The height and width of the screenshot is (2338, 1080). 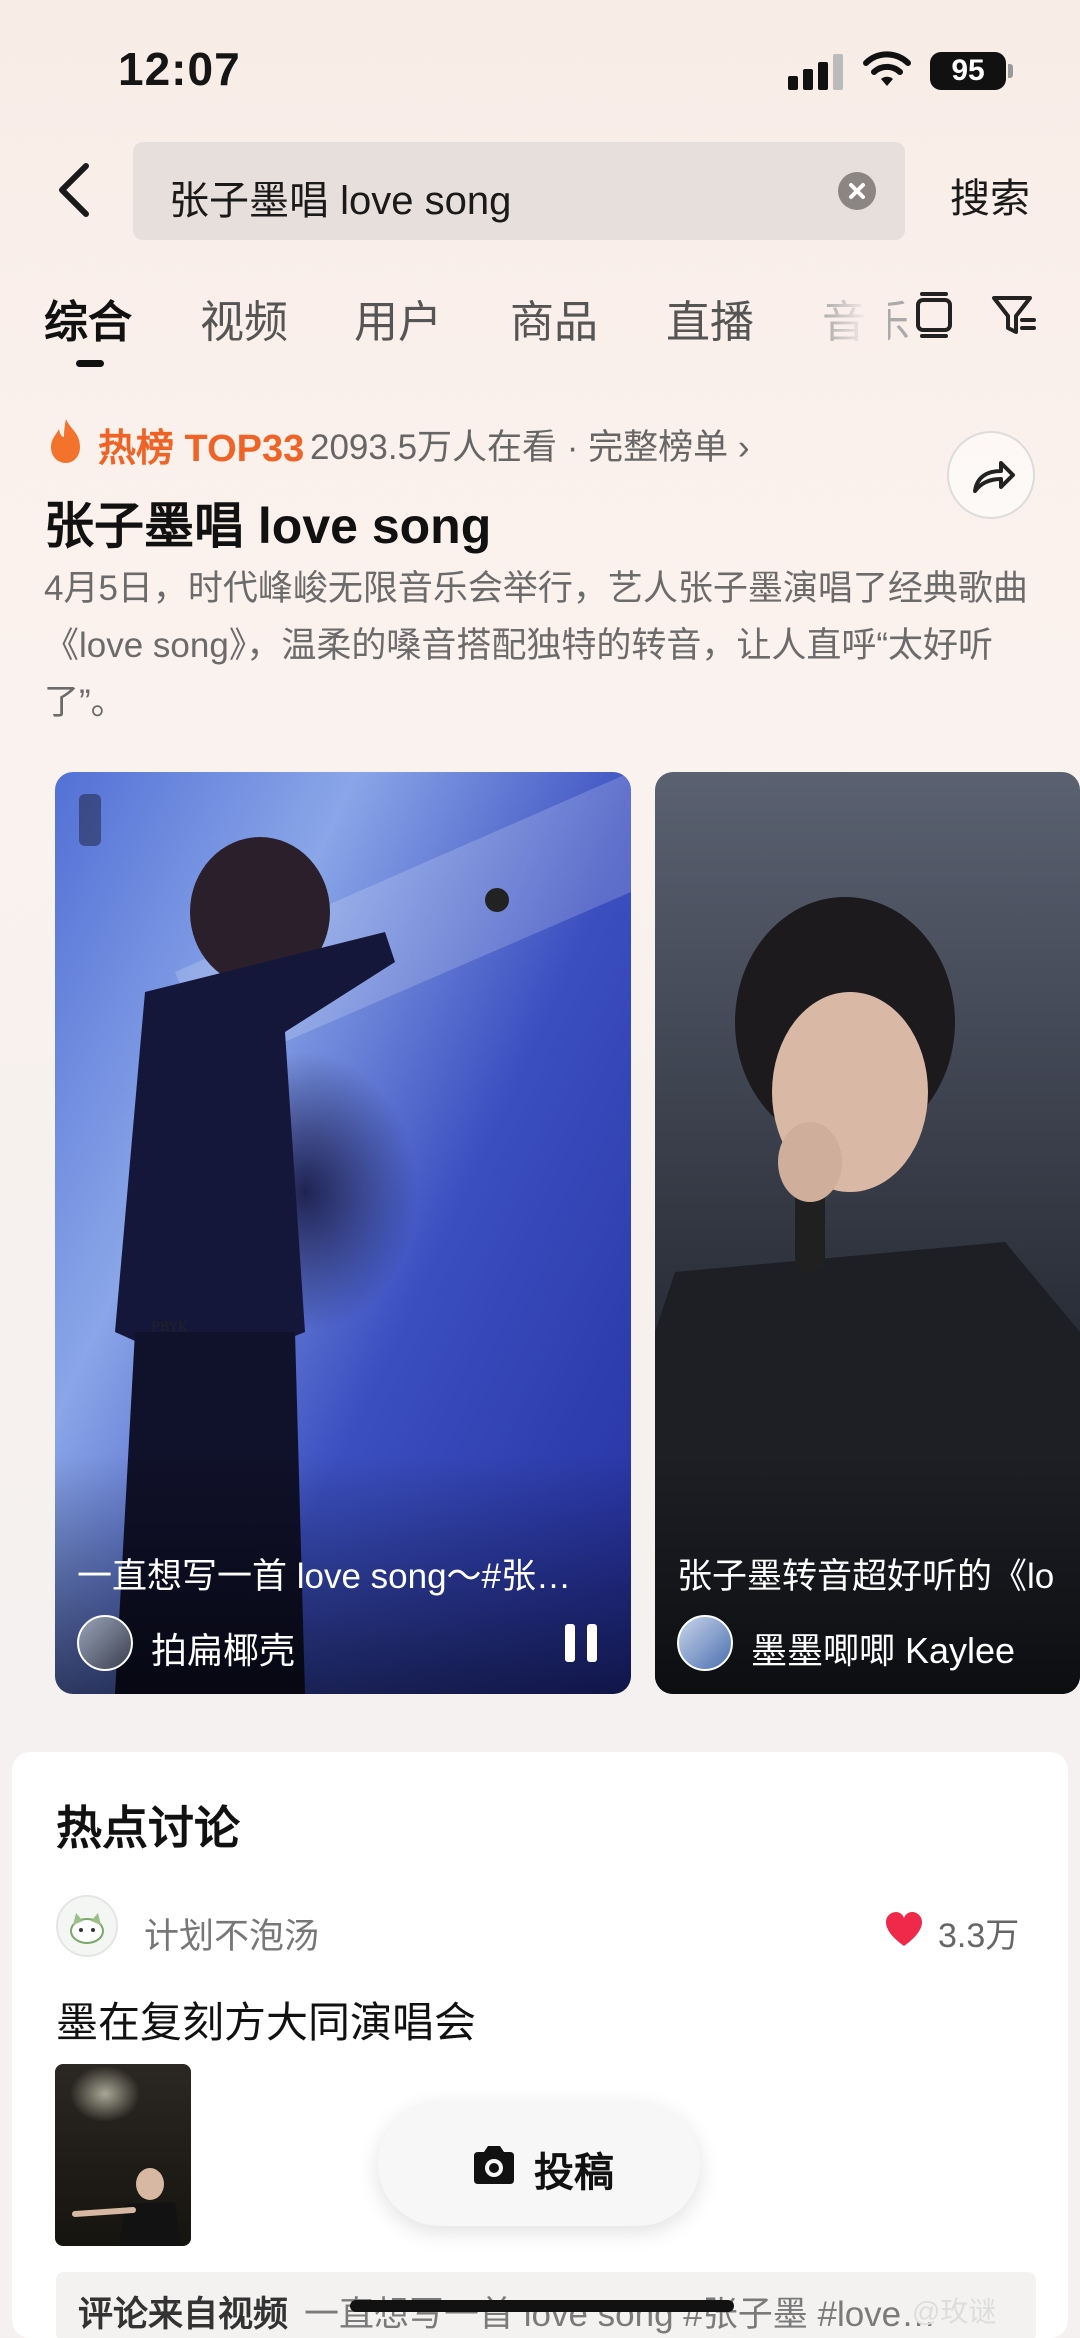 What do you see at coordinates (540, 70) in the screenshot?
I see `status-bar: 12:07 95` at bounding box center [540, 70].